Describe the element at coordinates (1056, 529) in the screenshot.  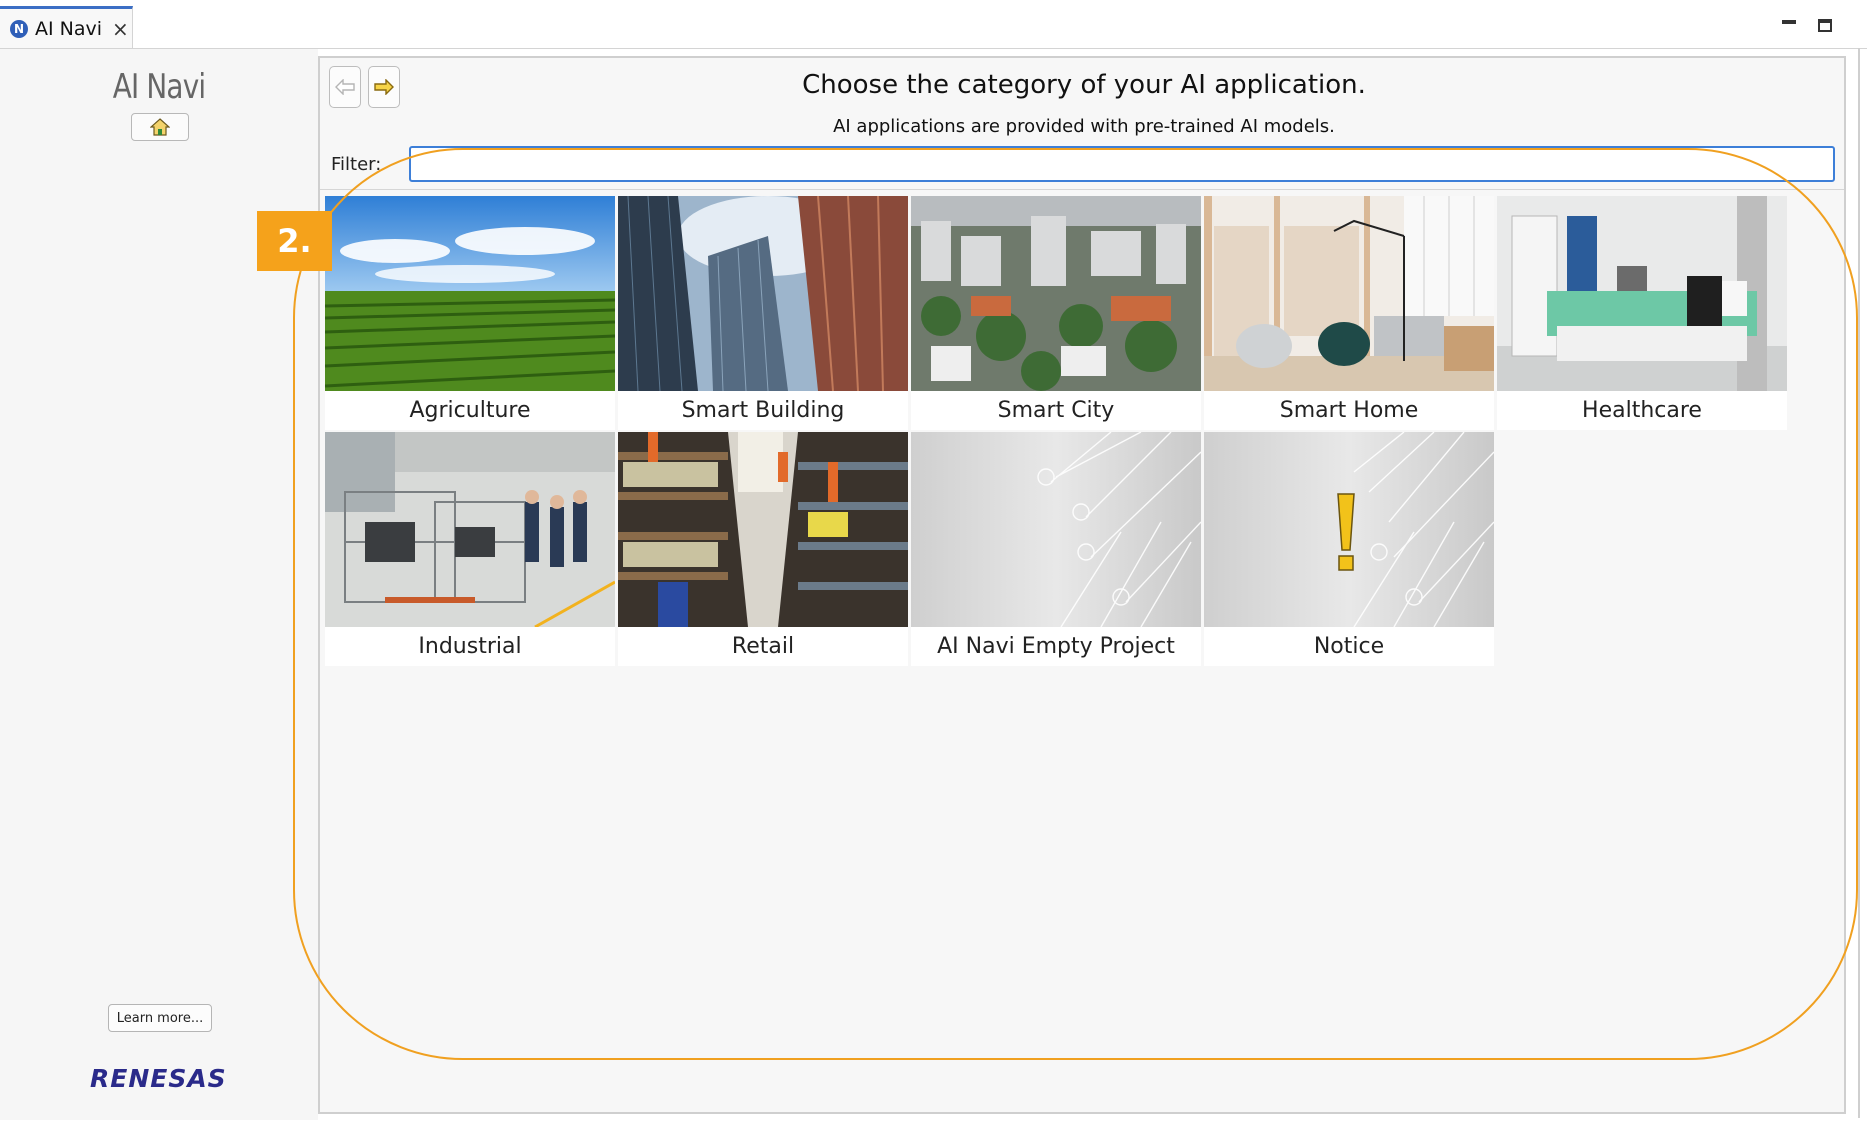
I see `empty-project-image` at that location.